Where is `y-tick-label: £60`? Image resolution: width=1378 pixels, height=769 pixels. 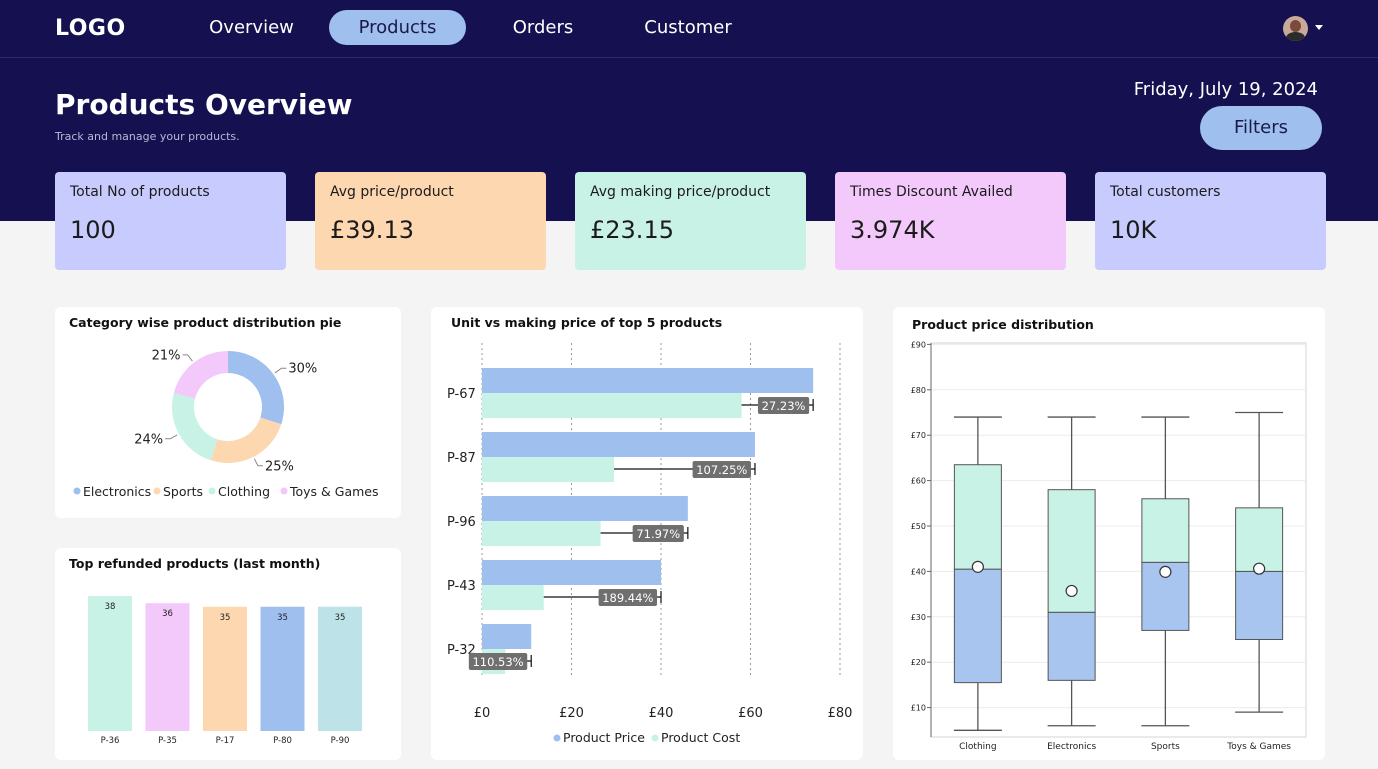
y-tick-label: £60 is located at coordinates (918, 481).